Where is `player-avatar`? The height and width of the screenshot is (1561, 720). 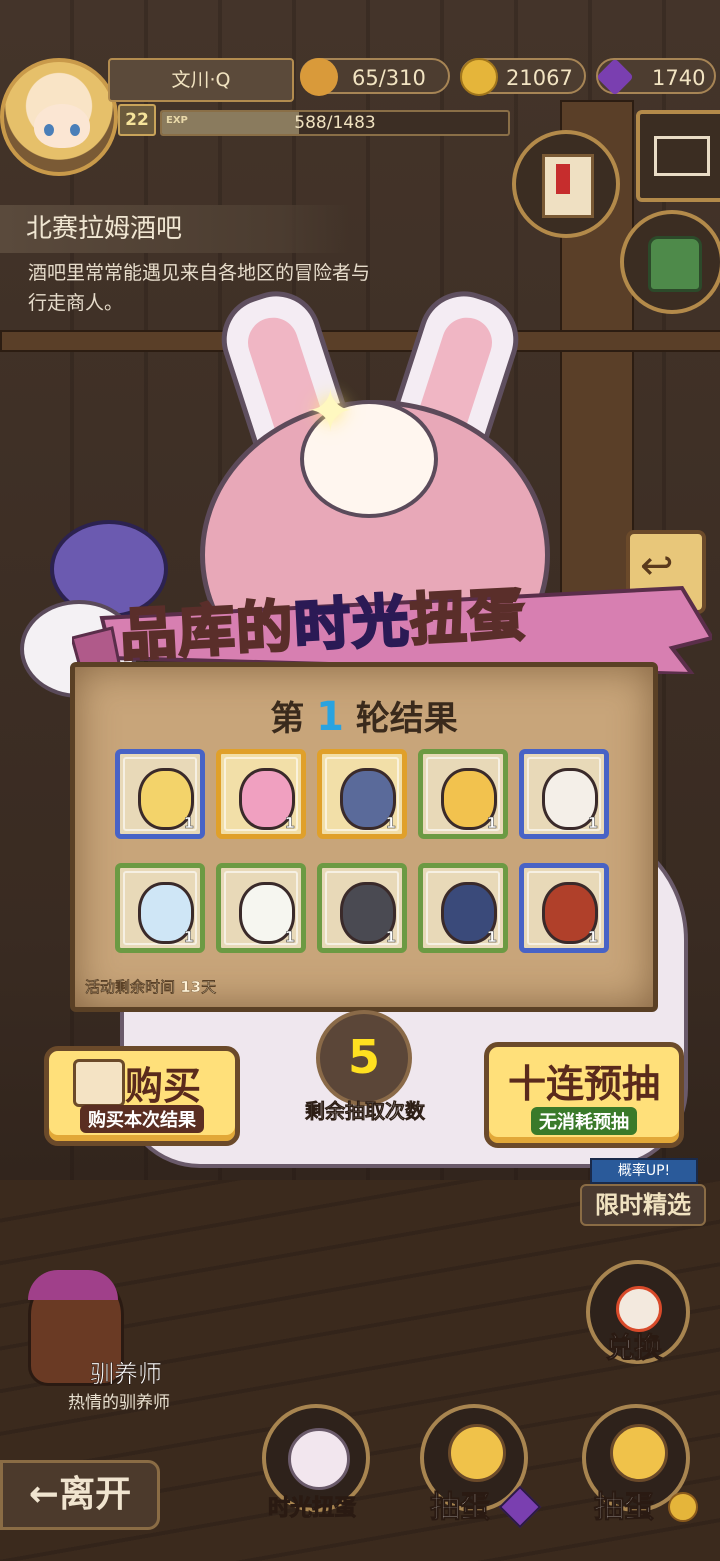
player-avatar is located at coordinates (59, 117).